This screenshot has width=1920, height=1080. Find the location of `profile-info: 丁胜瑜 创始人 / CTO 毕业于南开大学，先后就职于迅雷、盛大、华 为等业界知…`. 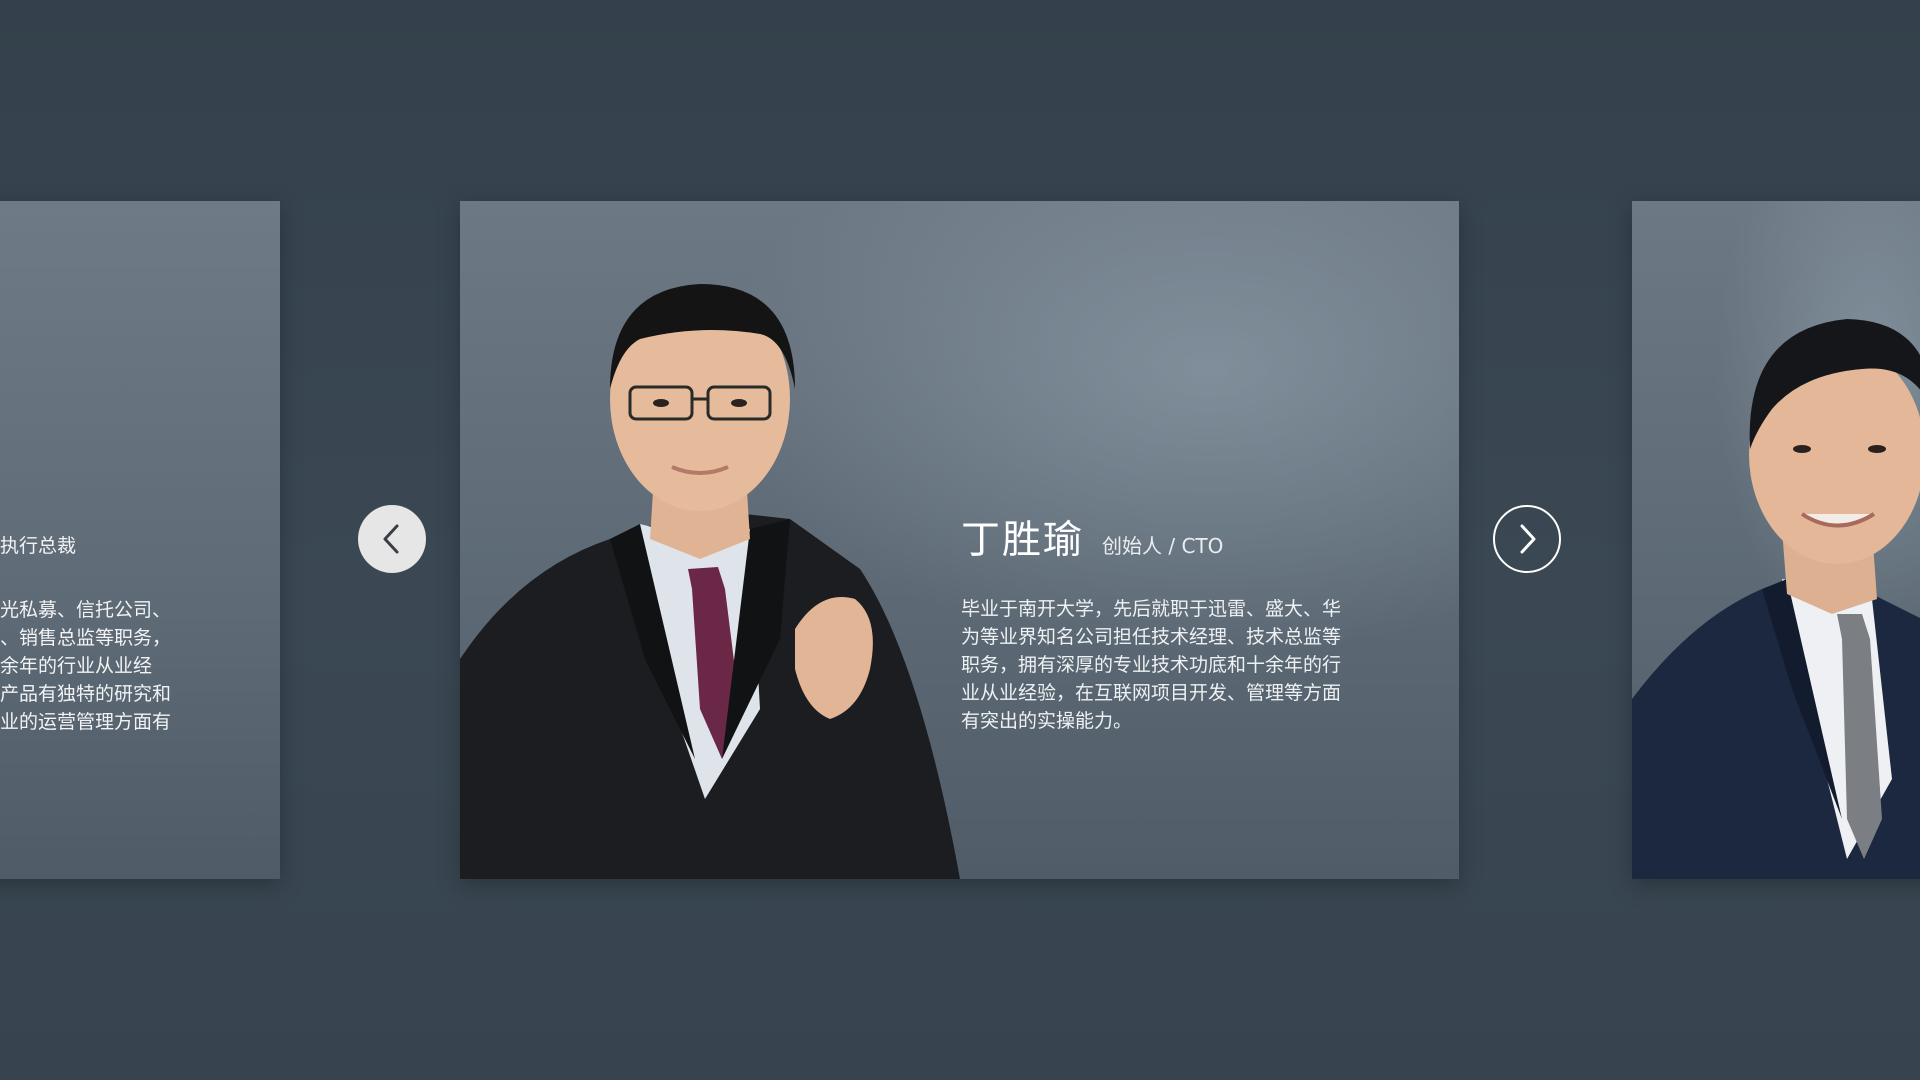

profile-info: 丁胜瑜 创始人 / CTO 毕业于南开大学，先后就职于迅雷、盛大、华 为等业界知… is located at coordinates (1171, 622).